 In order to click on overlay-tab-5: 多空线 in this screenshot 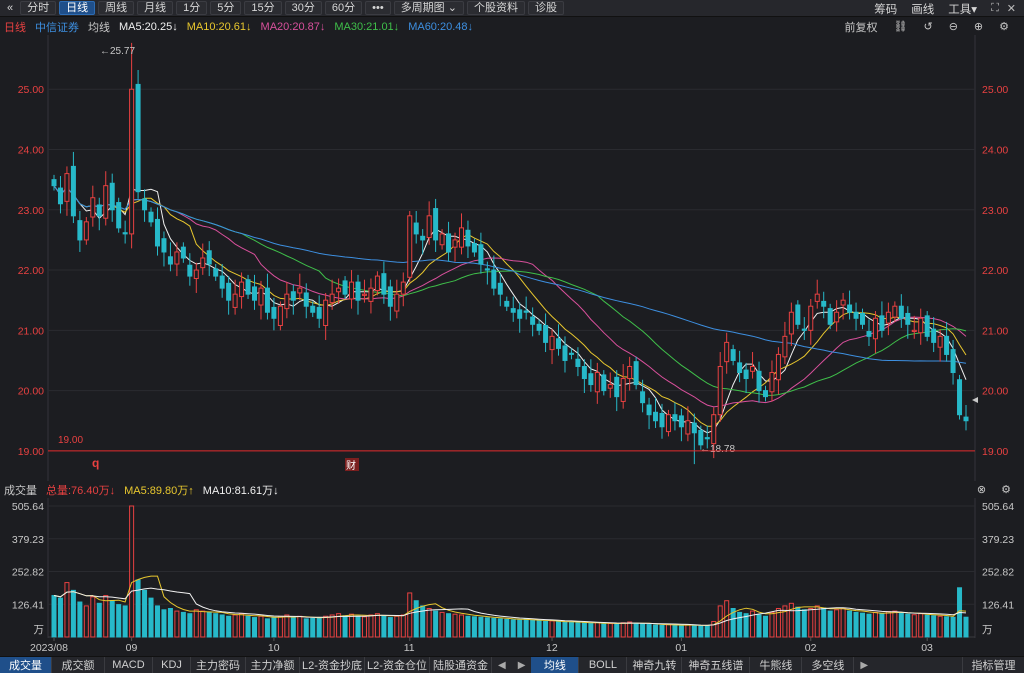, I will do `click(828, 664)`.